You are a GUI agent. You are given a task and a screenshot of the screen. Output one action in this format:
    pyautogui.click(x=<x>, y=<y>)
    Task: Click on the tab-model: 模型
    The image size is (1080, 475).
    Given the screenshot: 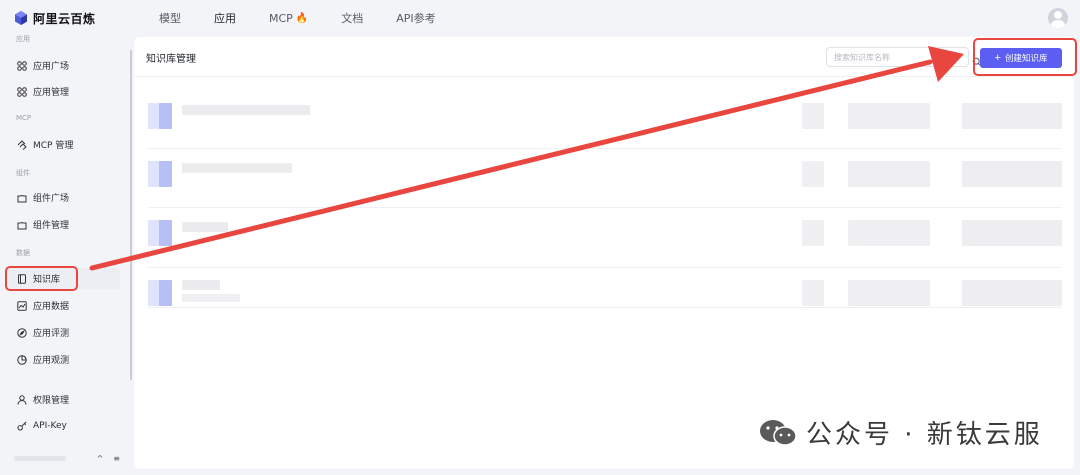 What is the action you would take?
    pyautogui.click(x=170, y=18)
    